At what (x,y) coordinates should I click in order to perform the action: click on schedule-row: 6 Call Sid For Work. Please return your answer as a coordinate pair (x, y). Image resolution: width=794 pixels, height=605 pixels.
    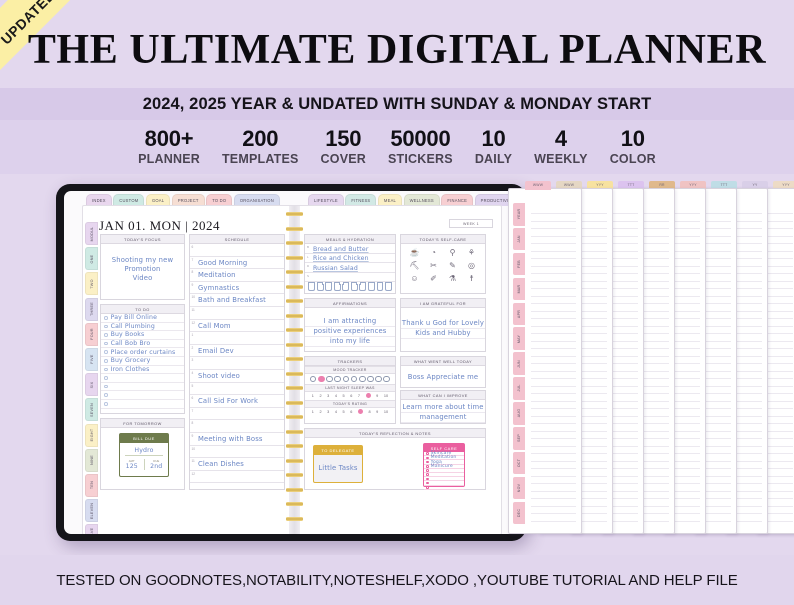
    Looking at the image, I should click on (237, 401).